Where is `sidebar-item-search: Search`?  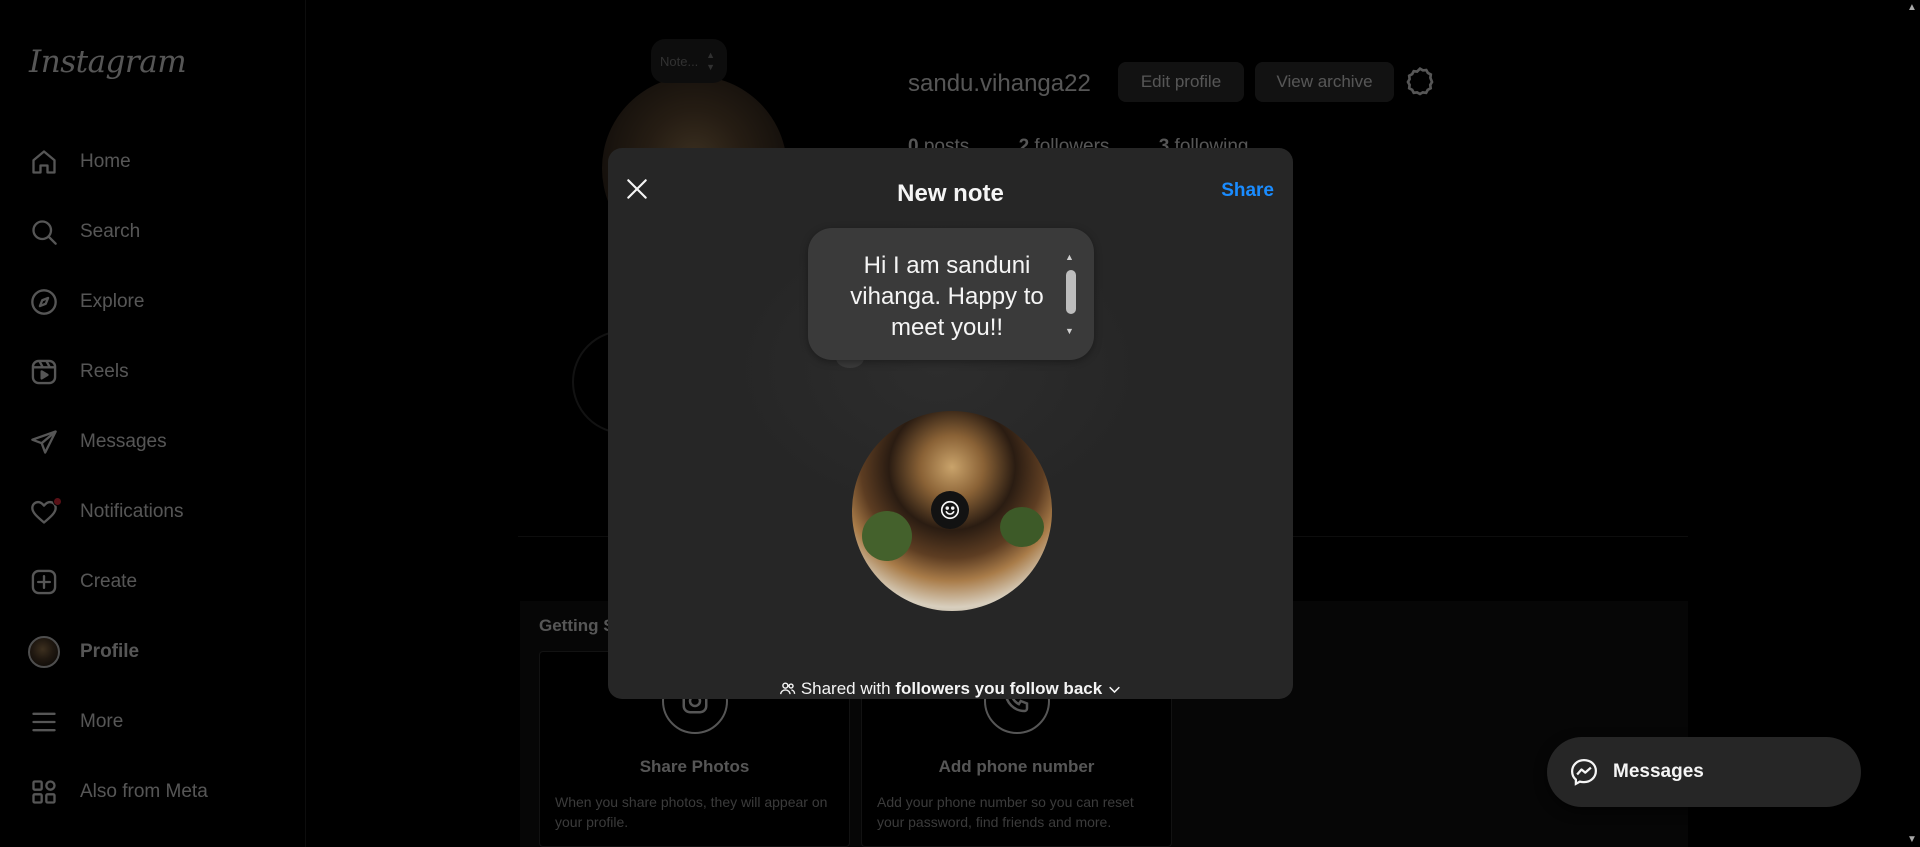
sidebar-item-search: Search is located at coordinates (153, 232).